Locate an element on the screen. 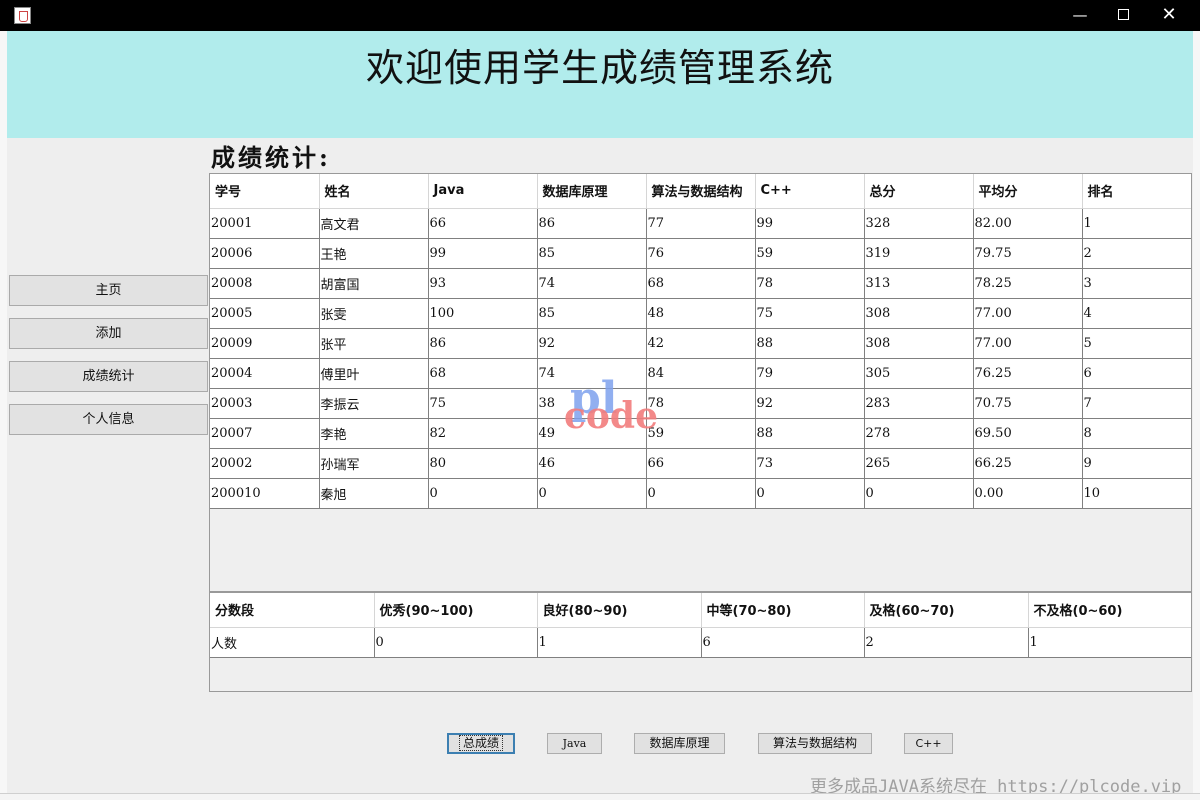 The height and width of the screenshot is (800, 1200). table-cell: 胡富国 is located at coordinates (374, 283).